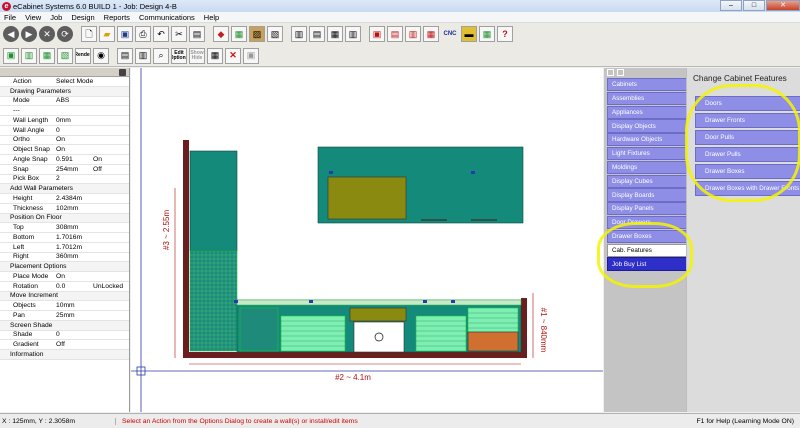  What do you see at coordinates (74, 100) in the screenshot?
I see `property-value: ABS` at bounding box center [74, 100].